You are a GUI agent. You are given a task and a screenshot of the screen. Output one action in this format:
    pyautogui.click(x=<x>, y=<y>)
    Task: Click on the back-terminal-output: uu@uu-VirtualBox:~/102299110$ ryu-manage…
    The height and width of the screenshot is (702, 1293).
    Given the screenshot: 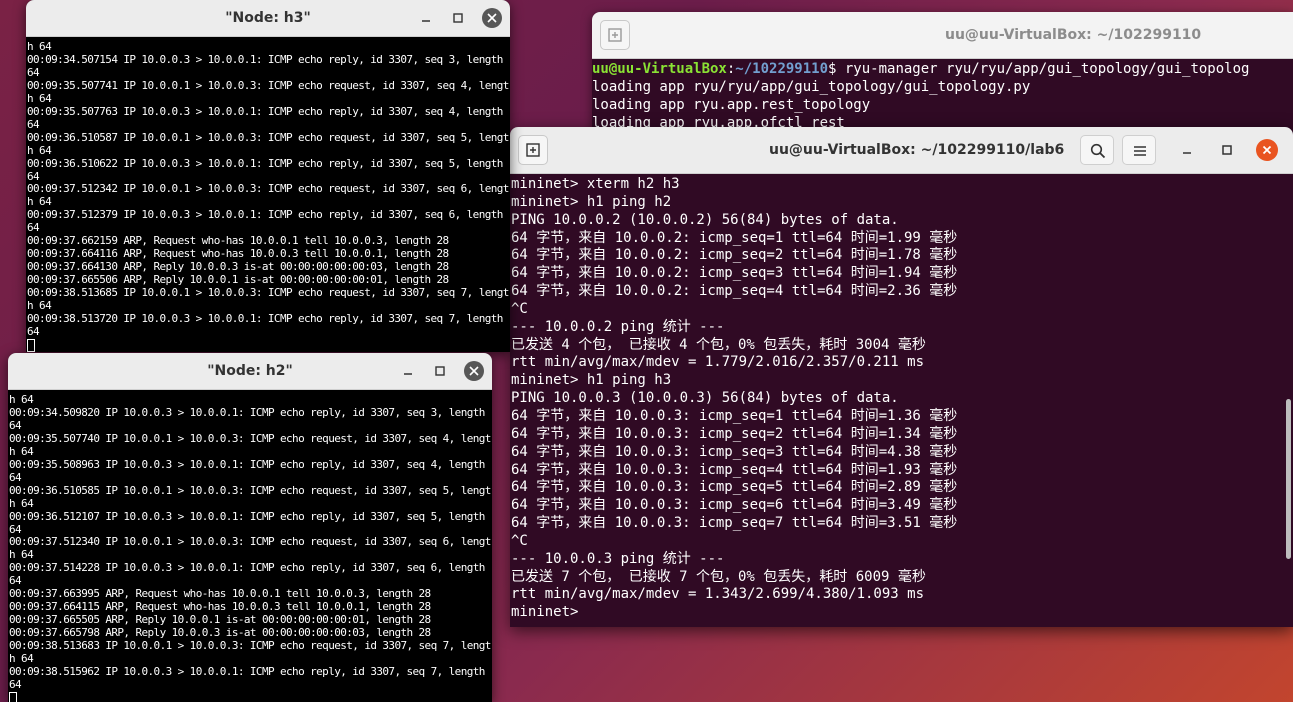 What is the action you would take?
    pyautogui.click(x=942, y=95)
    